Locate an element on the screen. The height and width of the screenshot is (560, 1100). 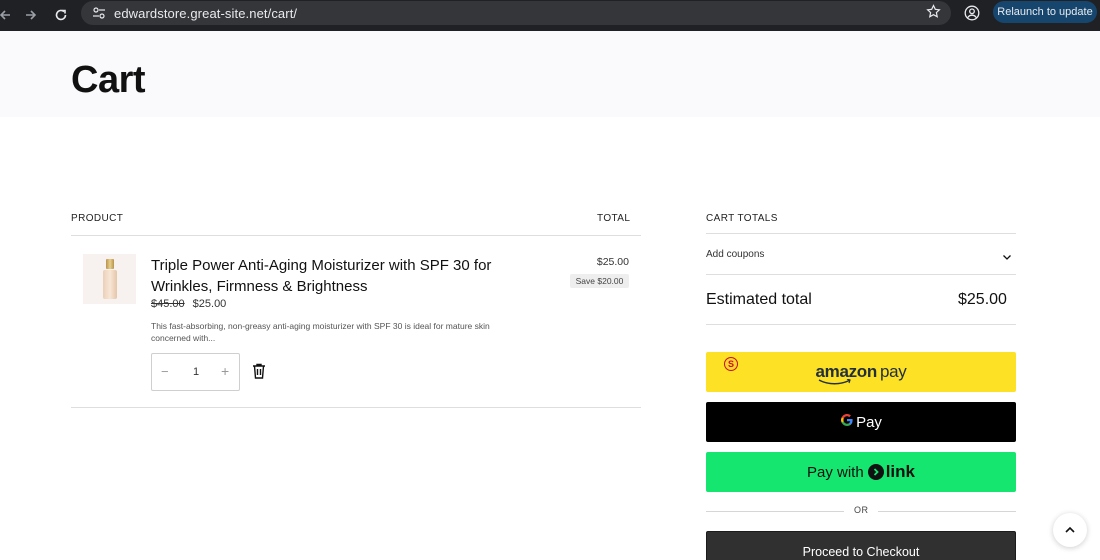
google-g-icon is located at coordinates (847, 422).